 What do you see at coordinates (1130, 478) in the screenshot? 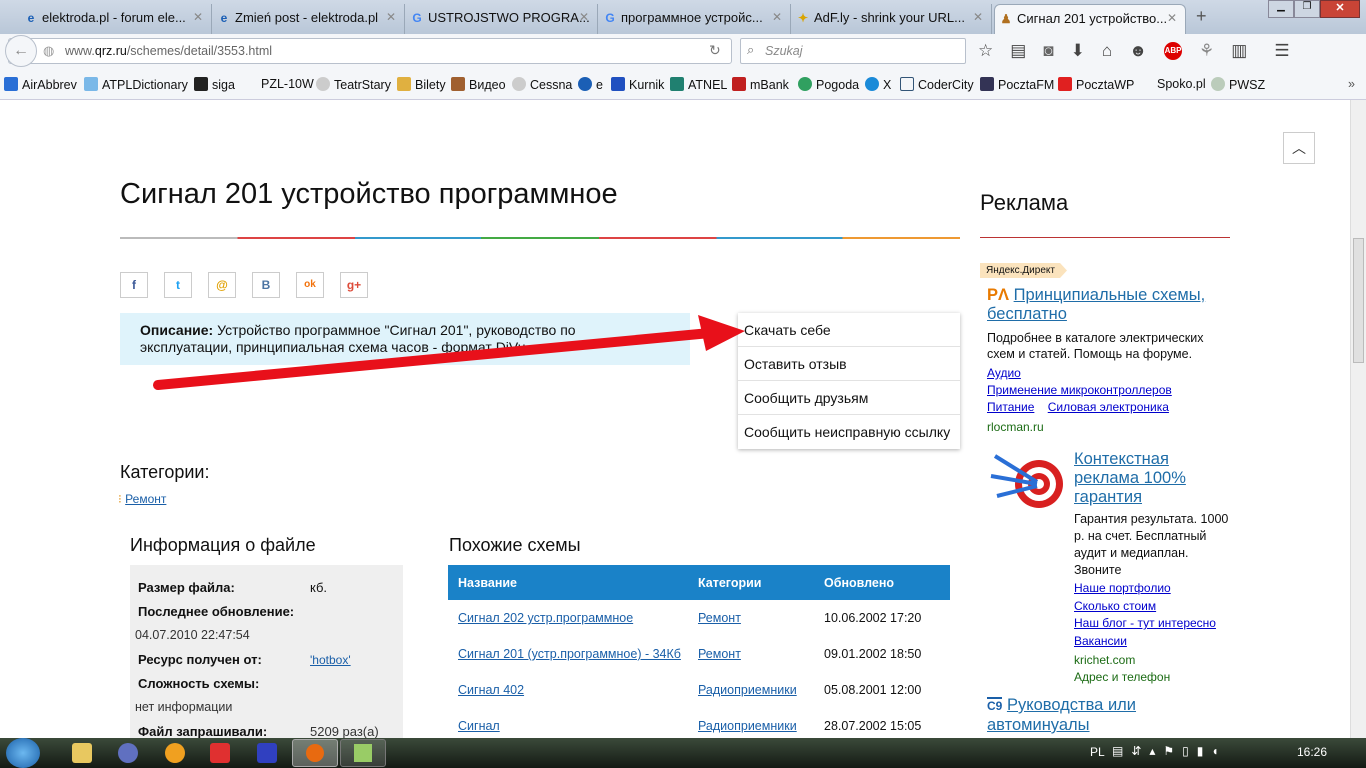
I see `ad-title-link: Контекстная реклама 100% гарантия` at bounding box center [1130, 478].